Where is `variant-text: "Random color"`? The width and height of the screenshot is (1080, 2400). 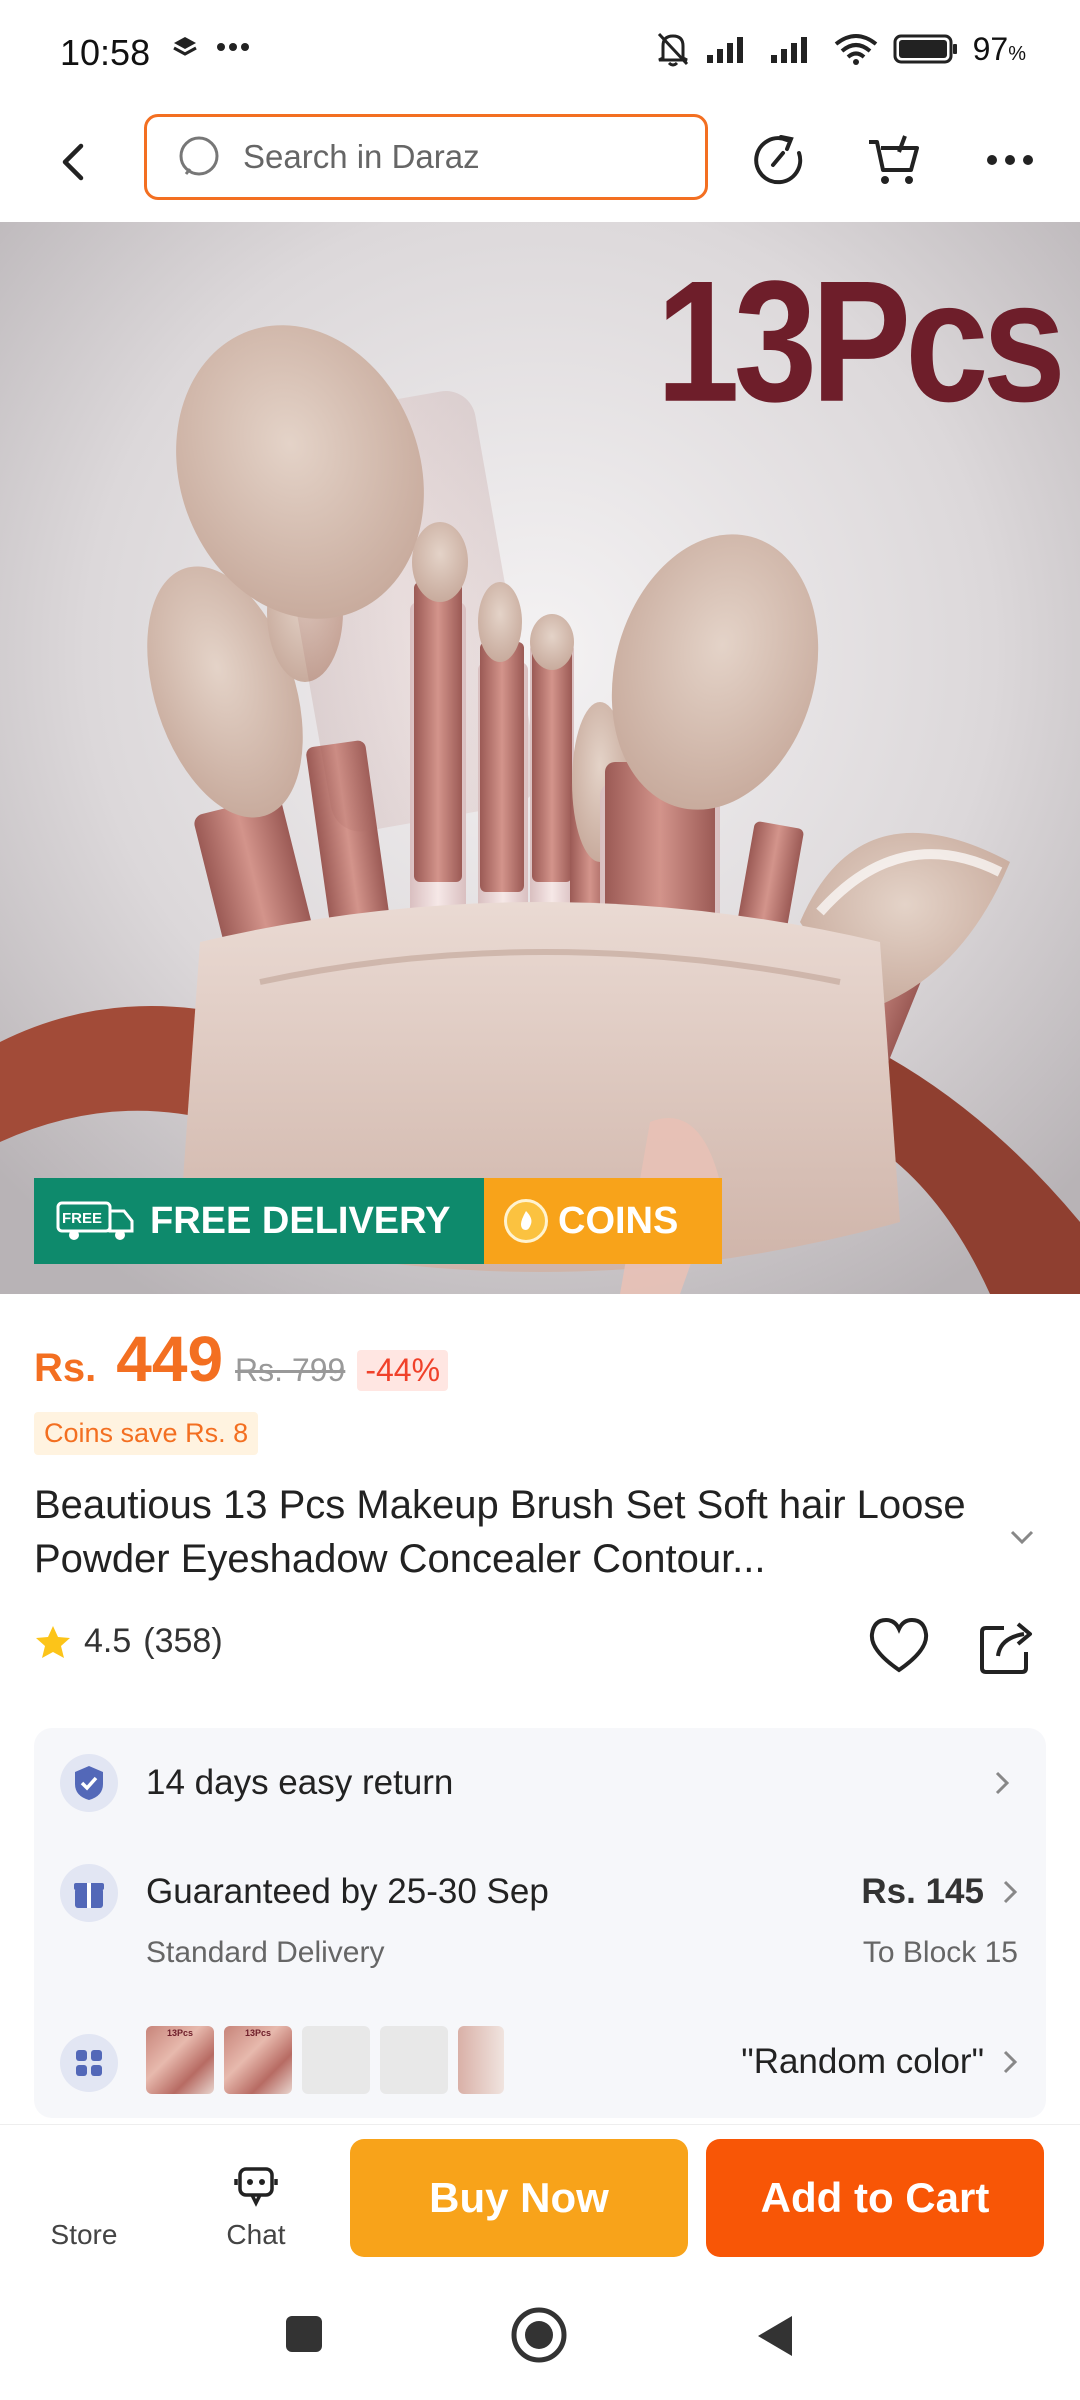 variant-text: "Random color" is located at coordinates (862, 2061).